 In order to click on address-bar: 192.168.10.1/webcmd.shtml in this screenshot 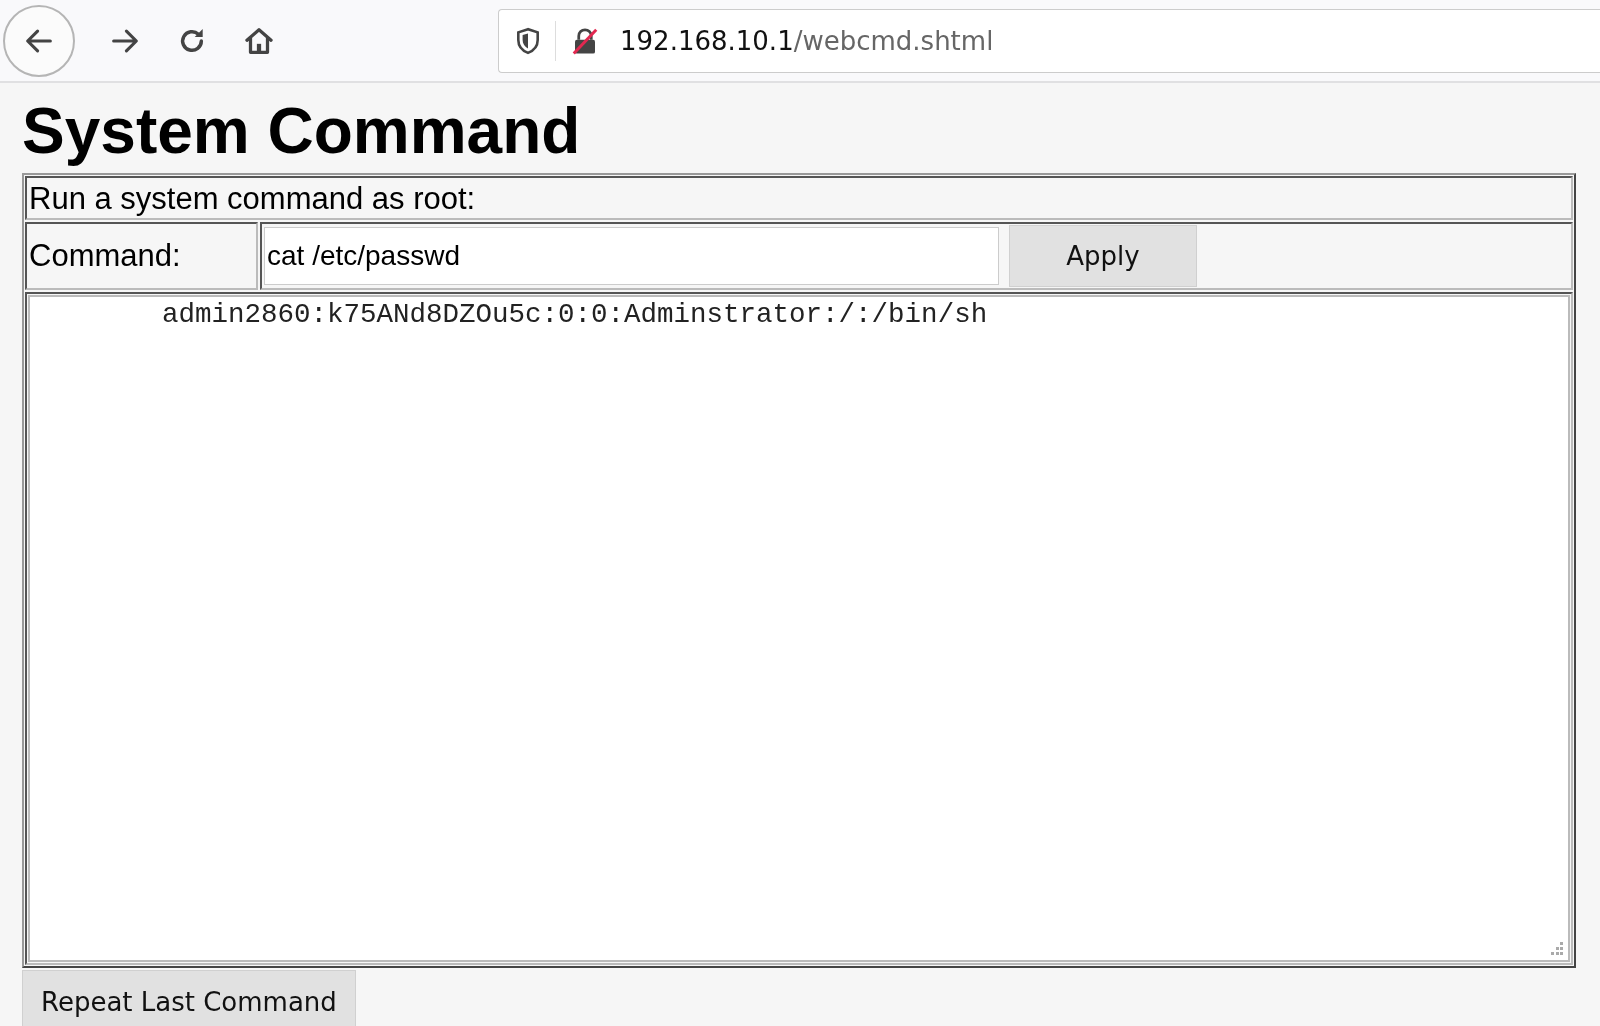, I will do `click(1049, 40)`.